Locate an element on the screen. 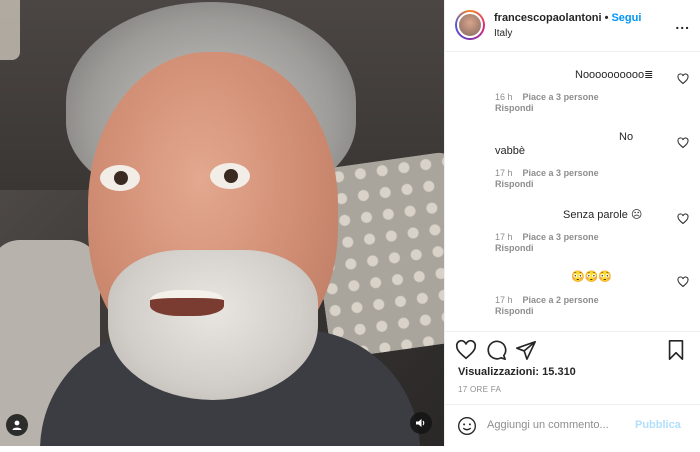 The width and height of the screenshot is (700, 452). post-author: francescopaolantoni • Segui is located at coordinates (567, 18).